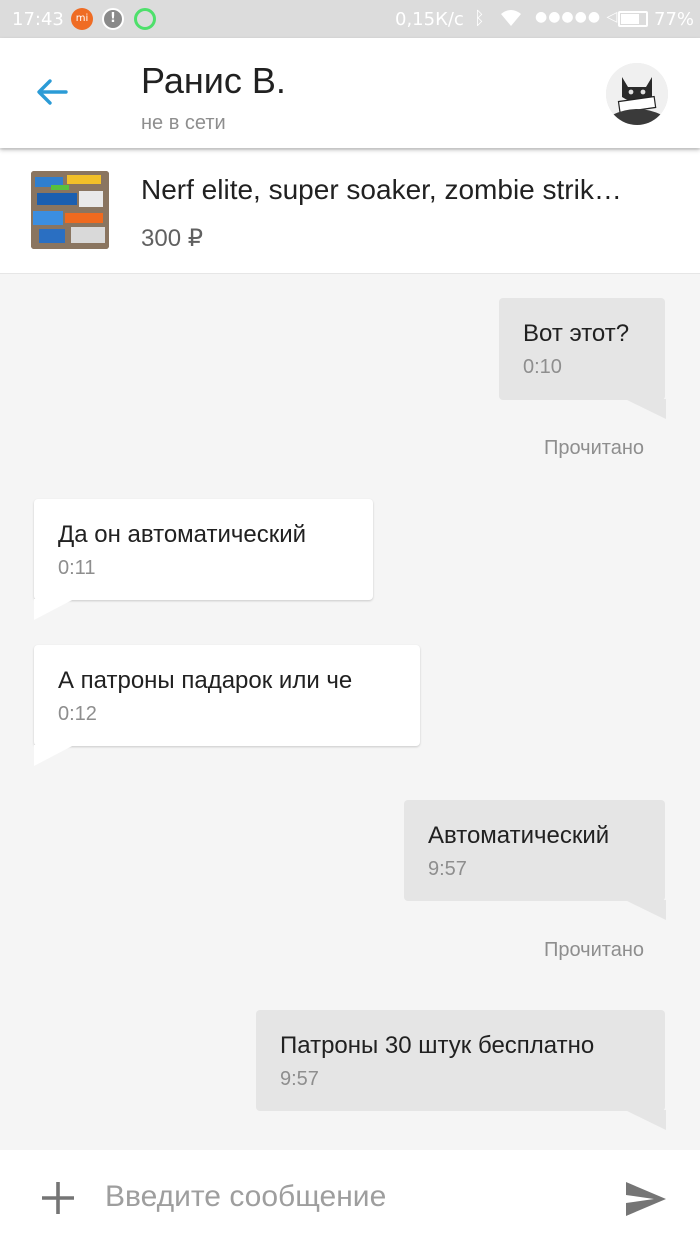 The width and height of the screenshot is (700, 1244). I want to click on message-incoming: А патроны падарок или че 0:12, so click(227, 695).